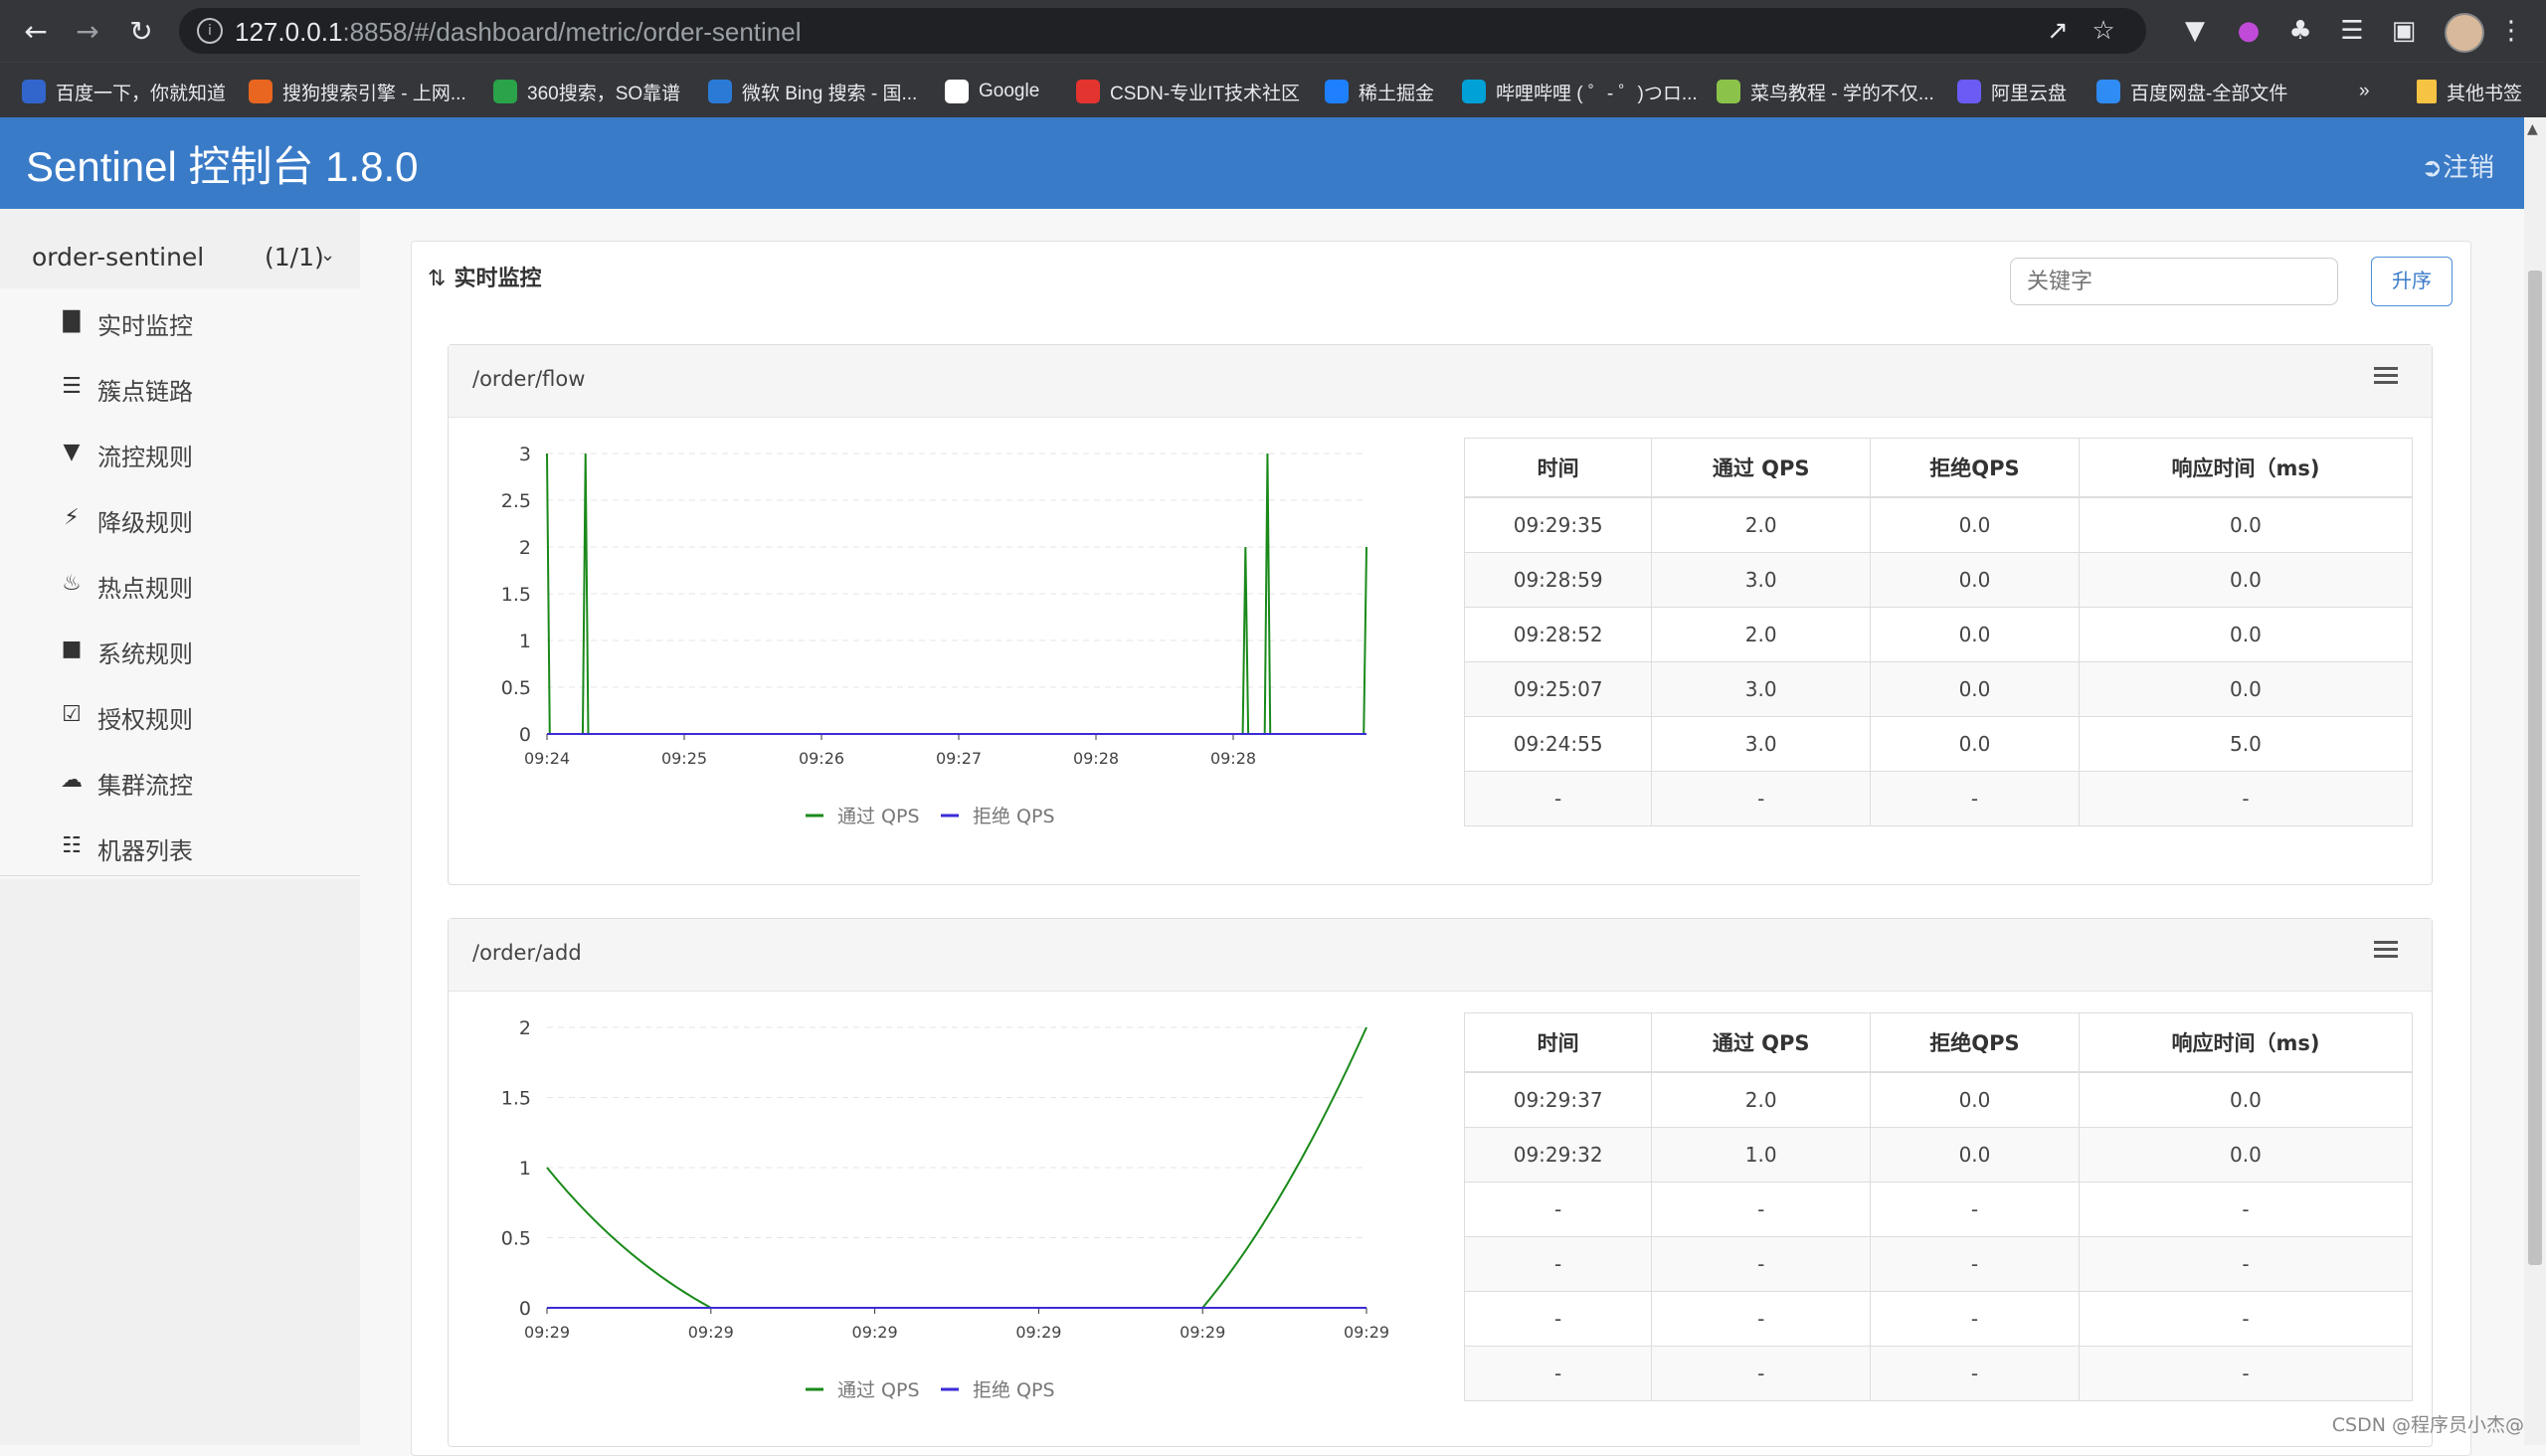 This screenshot has height=1456, width=2546. What do you see at coordinates (2412, 281) in the screenshot?
I see `sort-ascending-button: 升序` at bounding box center [2412, 281].